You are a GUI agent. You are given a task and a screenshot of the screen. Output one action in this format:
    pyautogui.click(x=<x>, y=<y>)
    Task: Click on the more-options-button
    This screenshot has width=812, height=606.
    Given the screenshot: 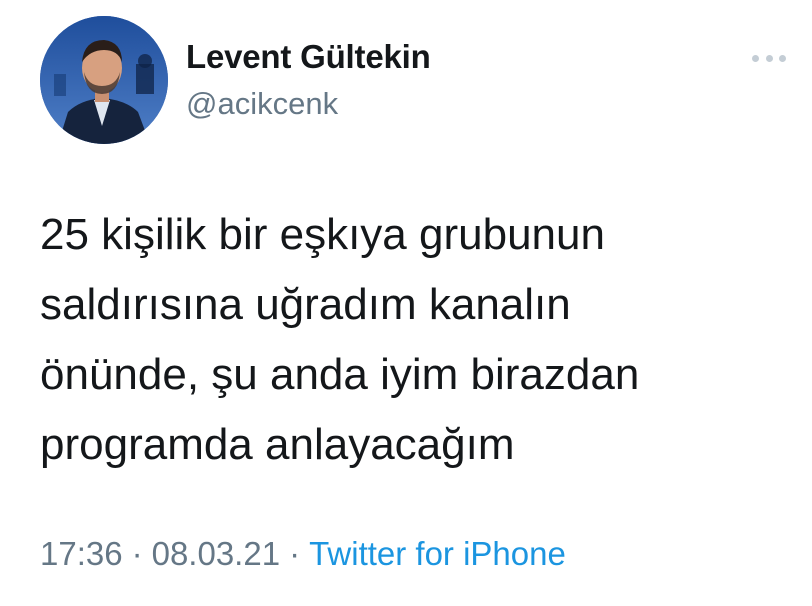 What is the action you would take?
    pyautogui.click(x=769, y=58)
    